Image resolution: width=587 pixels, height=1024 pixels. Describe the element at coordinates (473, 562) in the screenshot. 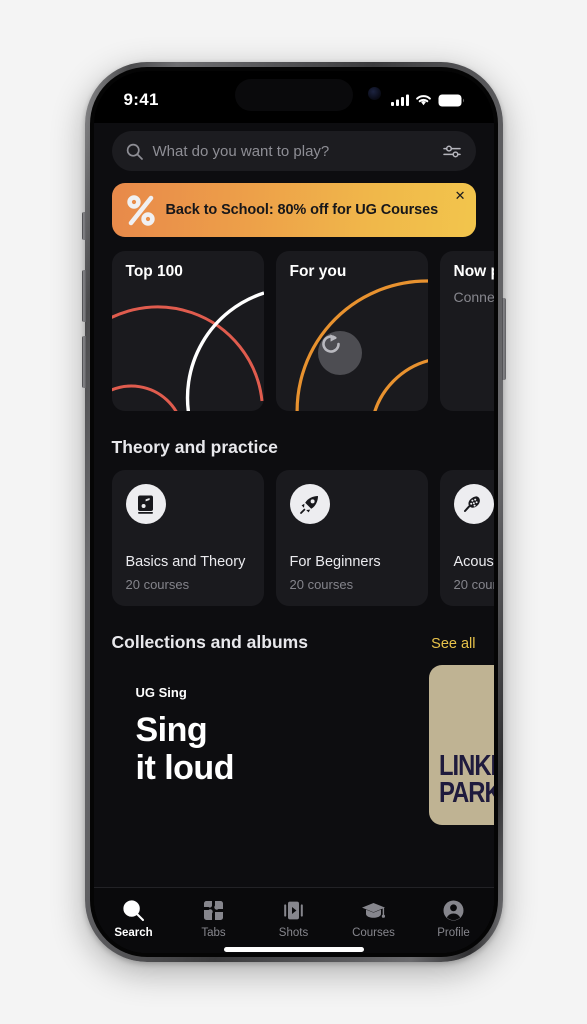

I see `theory-card-name: Acoustic` at that location.